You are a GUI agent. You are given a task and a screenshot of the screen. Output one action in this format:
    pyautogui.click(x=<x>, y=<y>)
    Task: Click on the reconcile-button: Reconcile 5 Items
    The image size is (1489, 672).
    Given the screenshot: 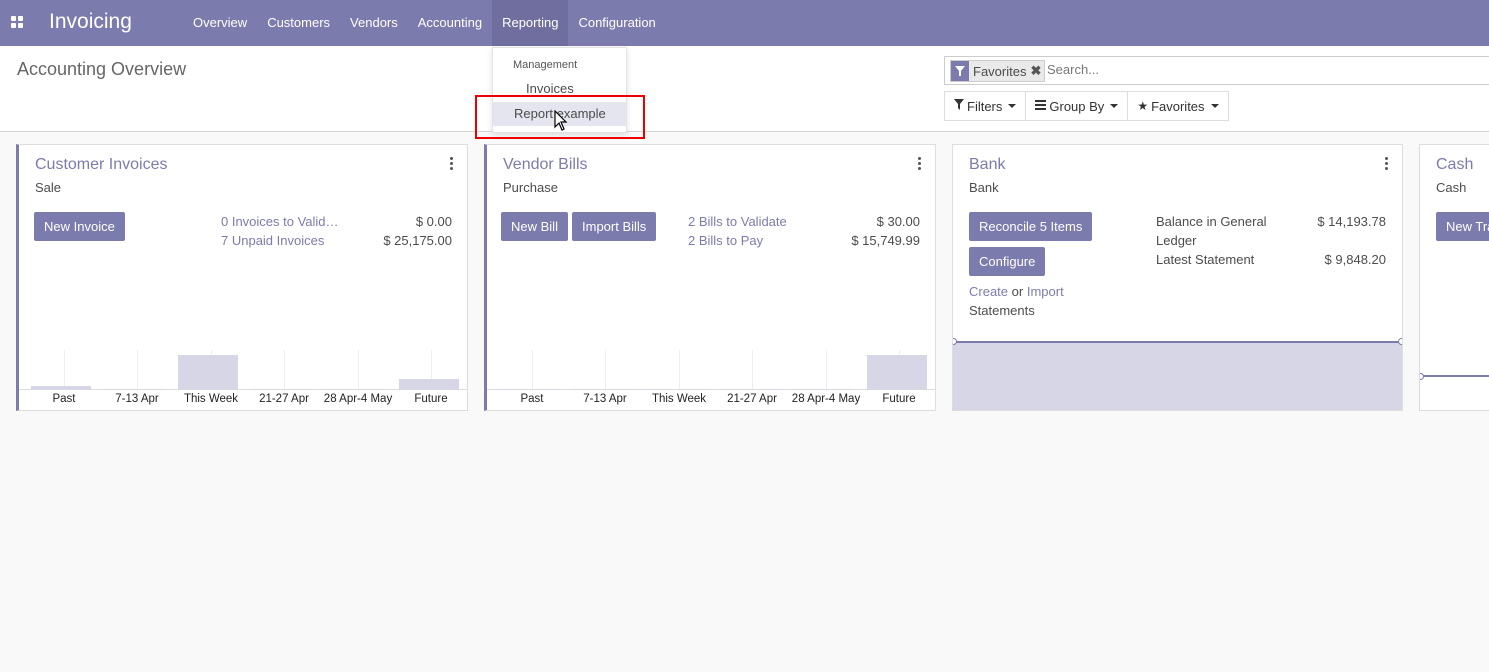 What is the action you would take?
    pyautogui.click(x=1031, y=226)
    